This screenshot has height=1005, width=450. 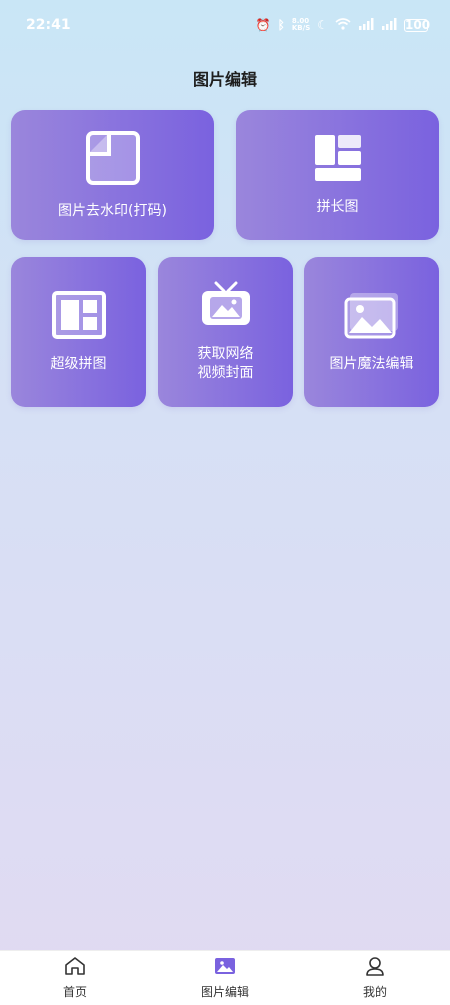 I want to click on network-speed: 8.00 KB/S, so click(x=301, y=24).